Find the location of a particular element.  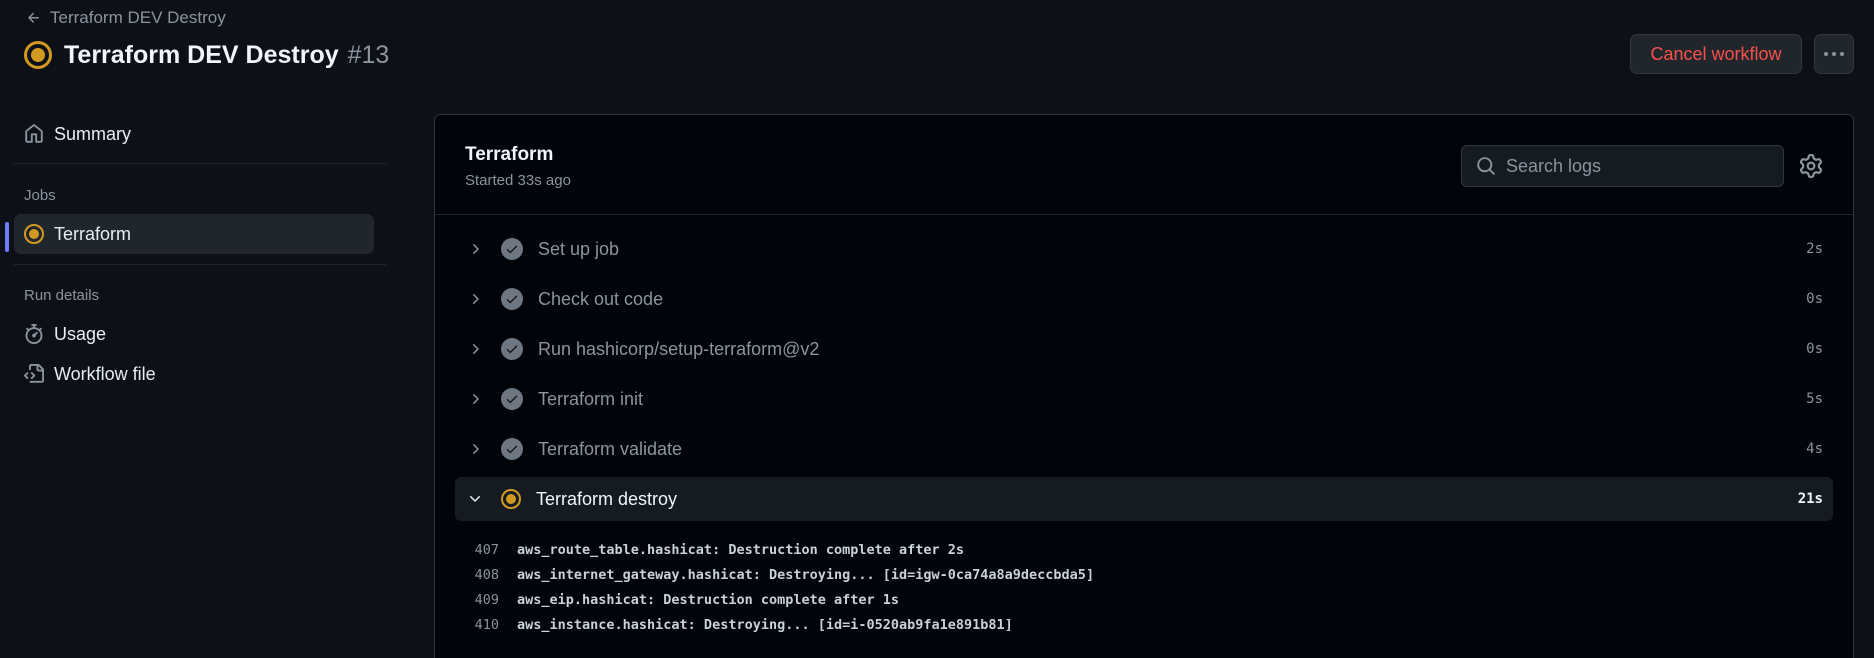

back-link-label: Terraform DEV Destroy is located at coordinates (138, 18).